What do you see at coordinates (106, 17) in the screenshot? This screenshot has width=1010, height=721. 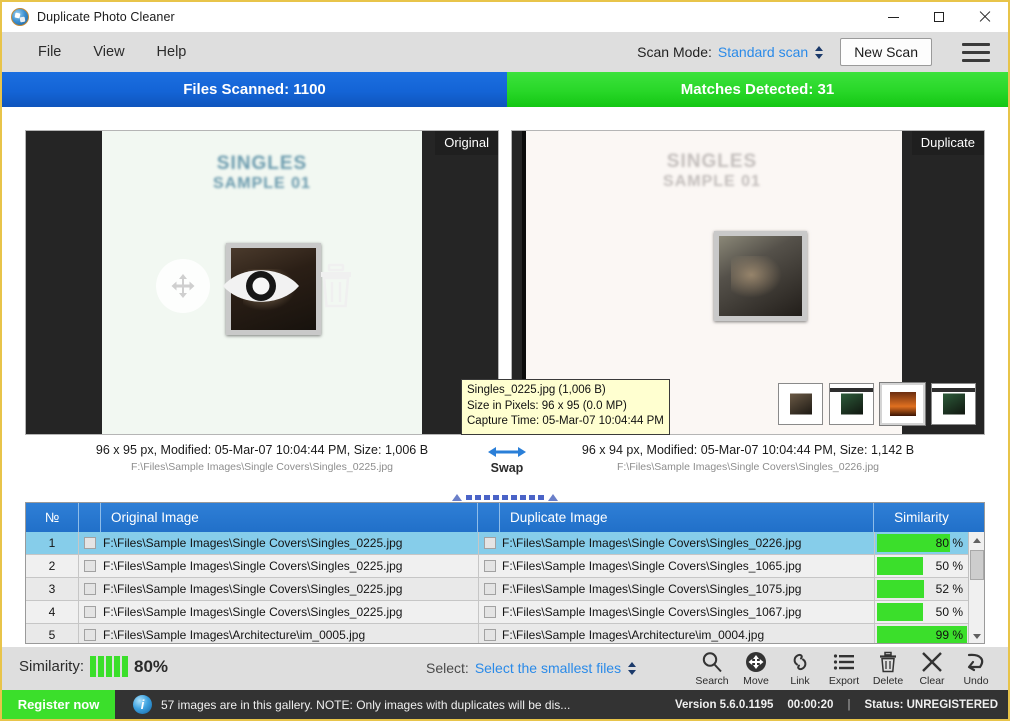 I see `window-title: Duplicate Photo Cleaner` at bounding box center [106, 17].